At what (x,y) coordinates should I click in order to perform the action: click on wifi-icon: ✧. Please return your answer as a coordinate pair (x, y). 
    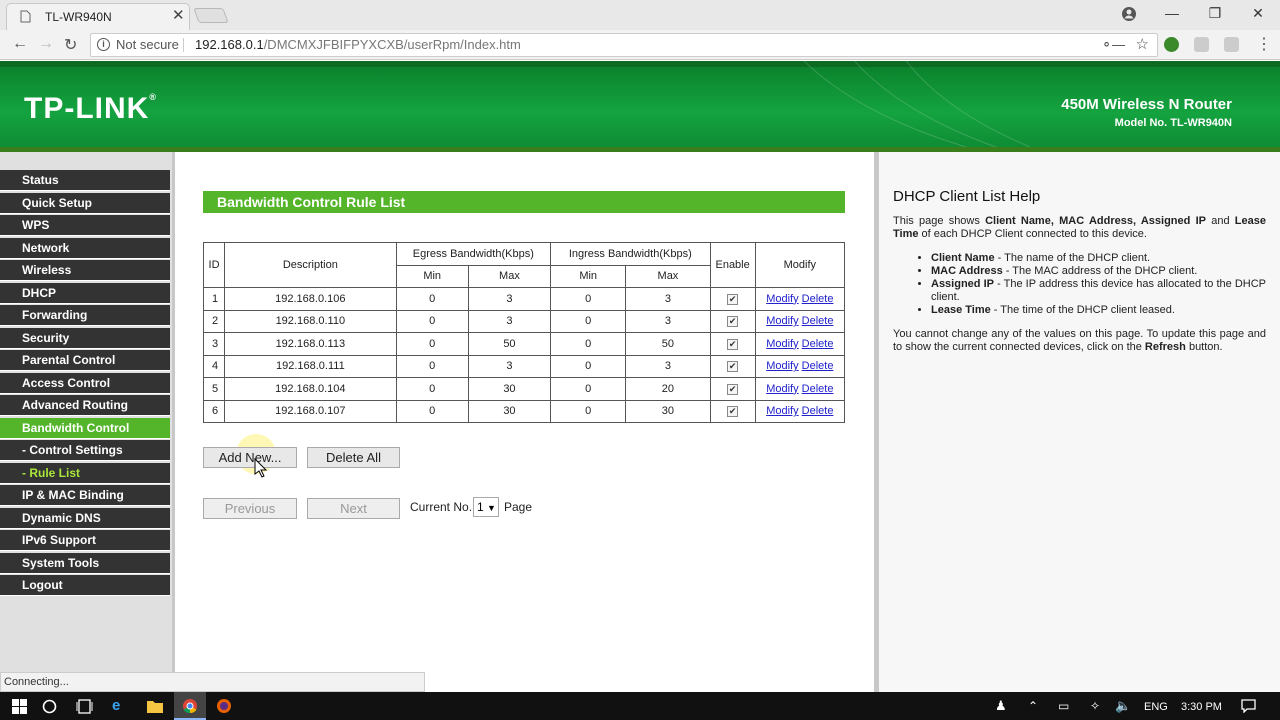
    Looking at the image, I should click on (1095, 706).